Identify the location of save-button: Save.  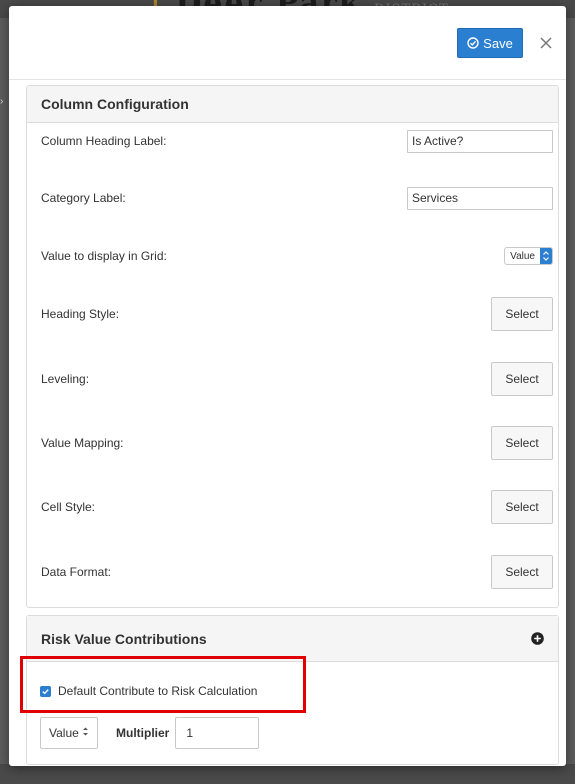
(490, 43).